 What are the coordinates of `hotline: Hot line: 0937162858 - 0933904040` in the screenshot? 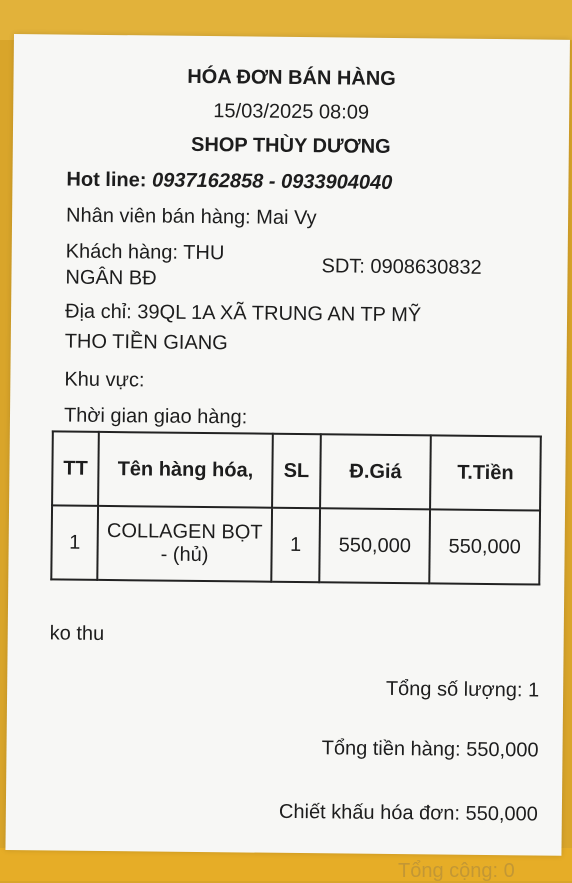 It's located at (229, 182).